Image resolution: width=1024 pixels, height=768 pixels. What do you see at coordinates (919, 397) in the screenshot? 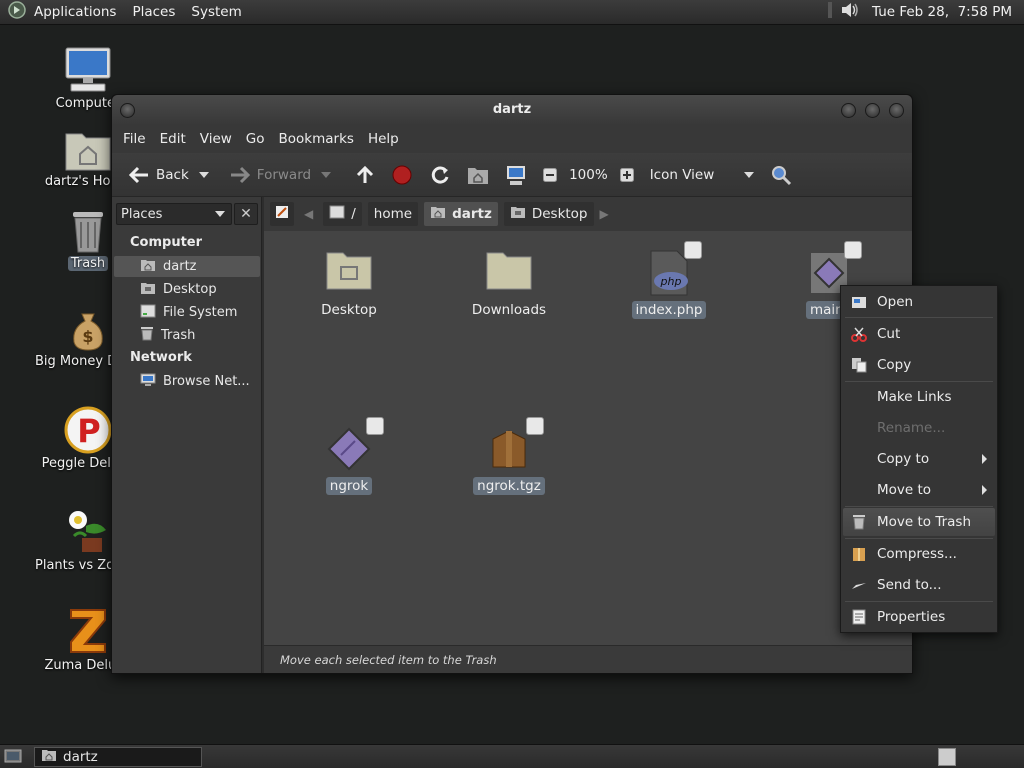
I see `menu-item-make-links: Make Links` at bounding box center [919, 397].